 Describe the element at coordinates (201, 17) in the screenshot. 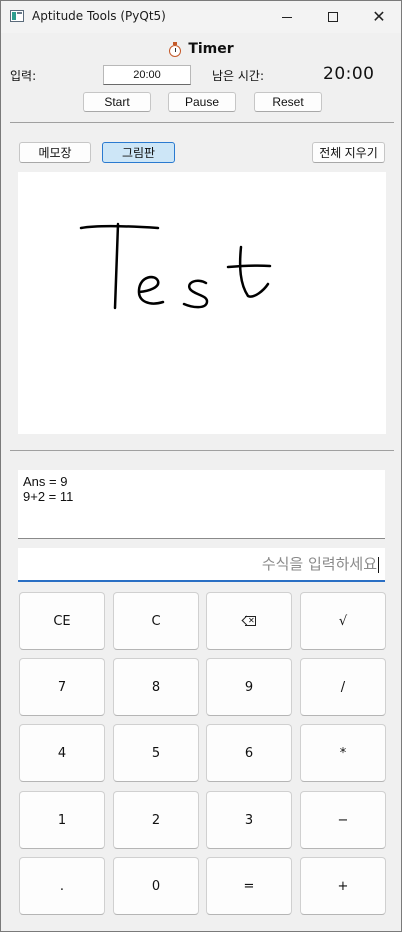

I see `title-bar: Aptitude Tools (PyQt5) ✕` at that location.